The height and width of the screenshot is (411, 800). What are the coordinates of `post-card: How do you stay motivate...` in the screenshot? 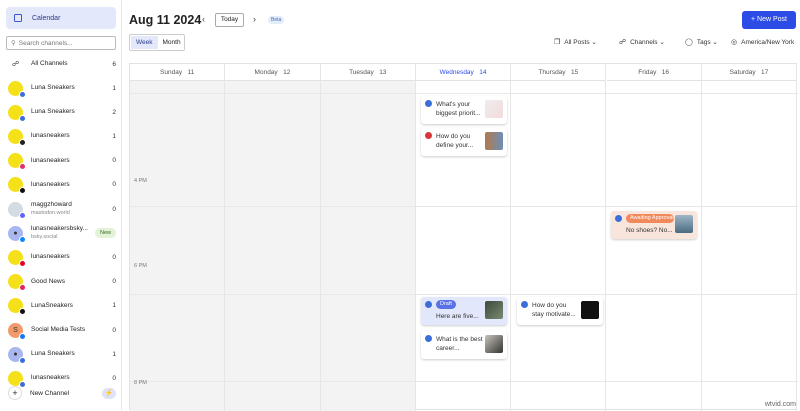 It's located at (560, 311).